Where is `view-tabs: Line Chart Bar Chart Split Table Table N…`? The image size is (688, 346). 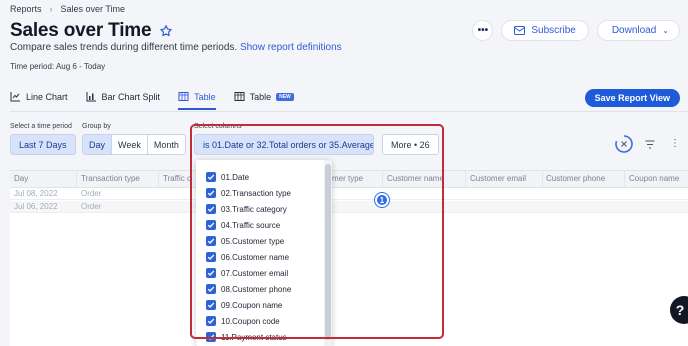
view-tabs: Line Chart Bar Chart Split Table Table N… is located at coordinates (152, 100).